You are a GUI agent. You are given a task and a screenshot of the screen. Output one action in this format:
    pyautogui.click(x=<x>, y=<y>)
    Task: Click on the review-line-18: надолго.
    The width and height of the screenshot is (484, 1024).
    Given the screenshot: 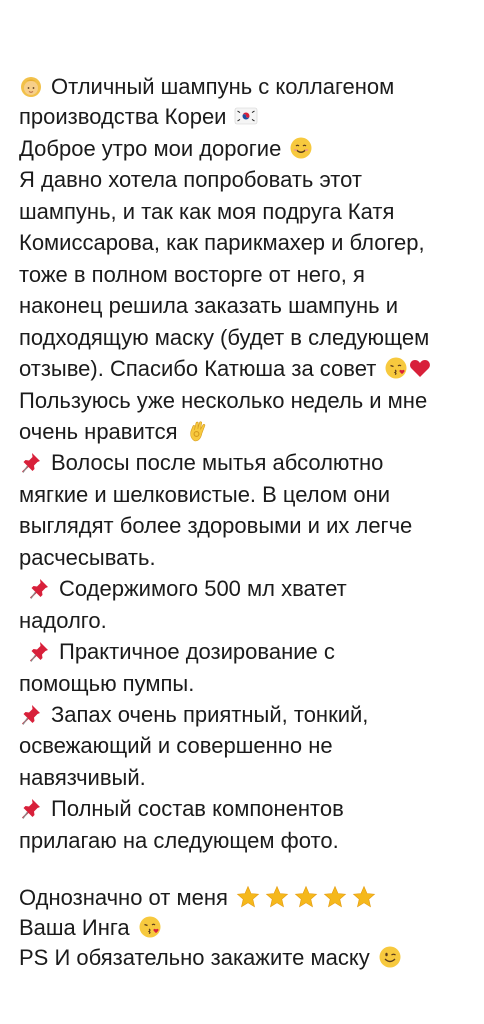 What is the action you would take?
    pyautogui.click(x=63, y=621)
    